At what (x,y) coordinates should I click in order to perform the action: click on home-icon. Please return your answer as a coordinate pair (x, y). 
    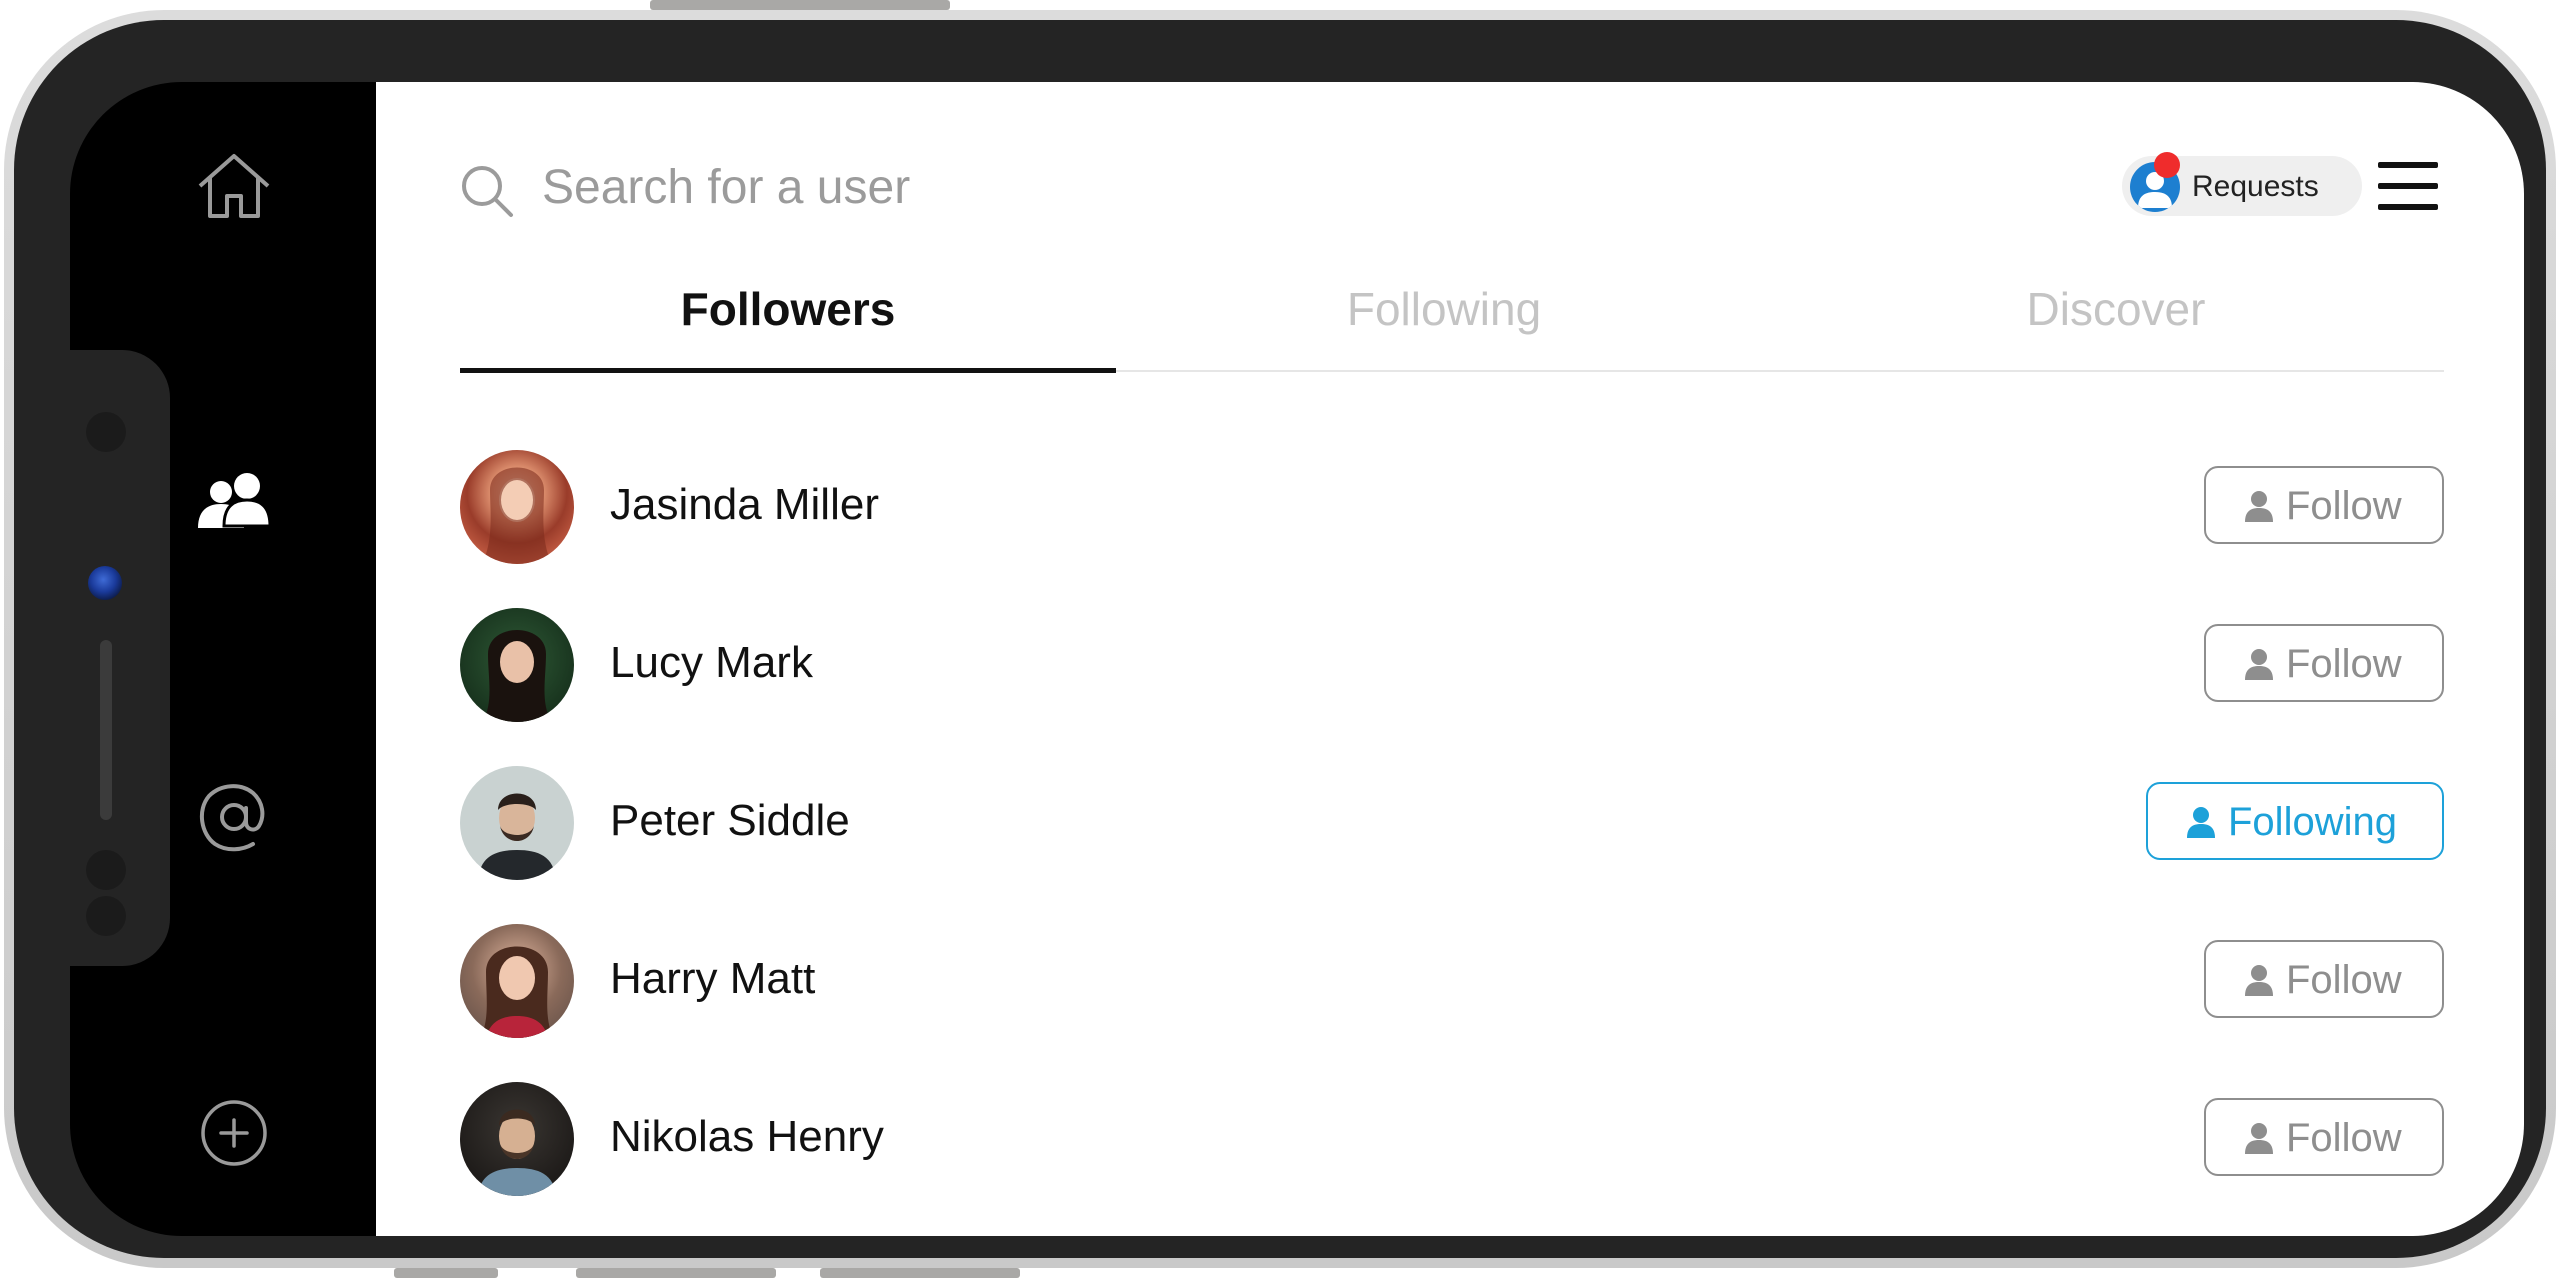
    Looking at the image, I should click on (234, 188).